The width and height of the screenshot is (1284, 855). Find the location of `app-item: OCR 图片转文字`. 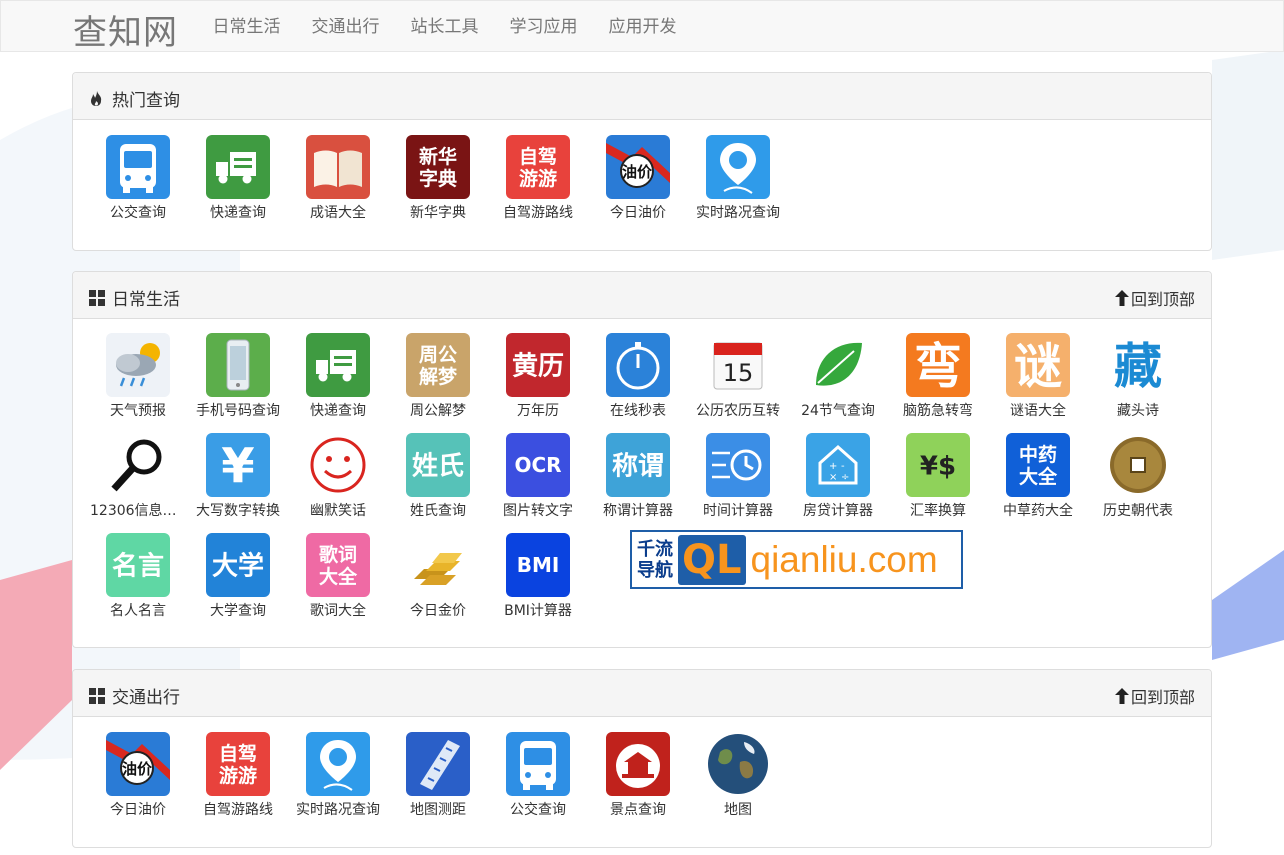

app-item: OCR 图片转文字 is located at coordinates (538, 482).